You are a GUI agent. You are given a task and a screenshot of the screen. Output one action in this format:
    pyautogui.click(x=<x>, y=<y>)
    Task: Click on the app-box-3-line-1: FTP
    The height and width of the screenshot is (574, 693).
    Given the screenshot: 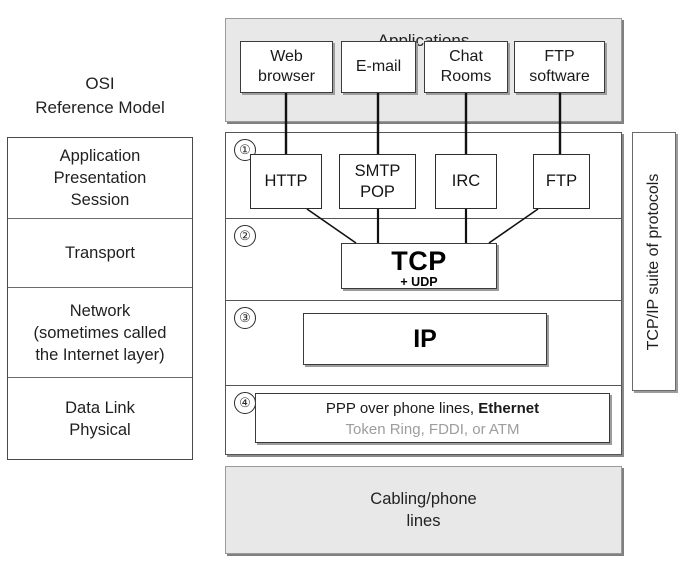 What is the action you would take?
    pyautogui.click(x=559, y=56)
    